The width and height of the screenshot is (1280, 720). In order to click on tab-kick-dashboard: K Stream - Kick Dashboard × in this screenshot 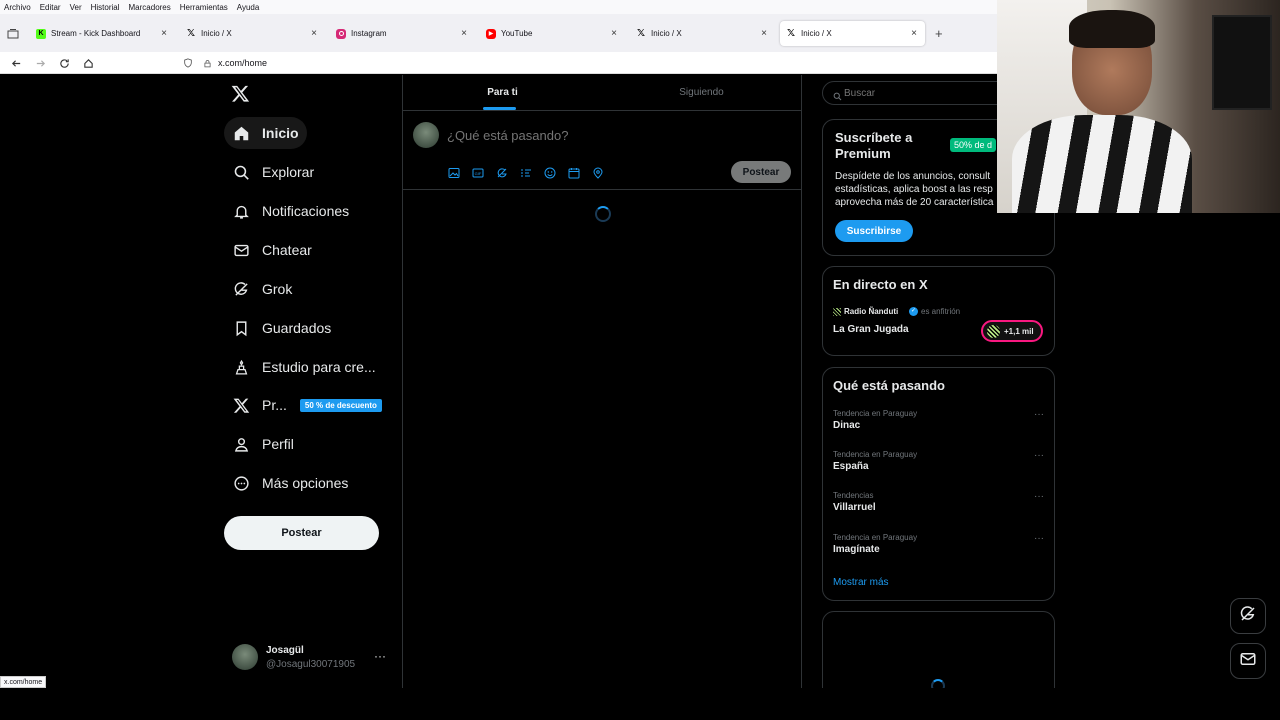, I will do `click(102, 33)`.